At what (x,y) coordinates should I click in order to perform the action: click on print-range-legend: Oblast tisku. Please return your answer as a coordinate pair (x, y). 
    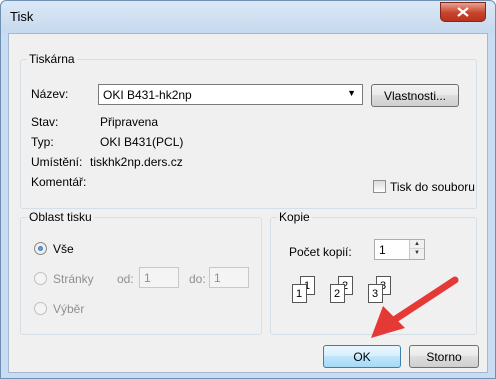
    Looking at the image, I should click on (60, 217).